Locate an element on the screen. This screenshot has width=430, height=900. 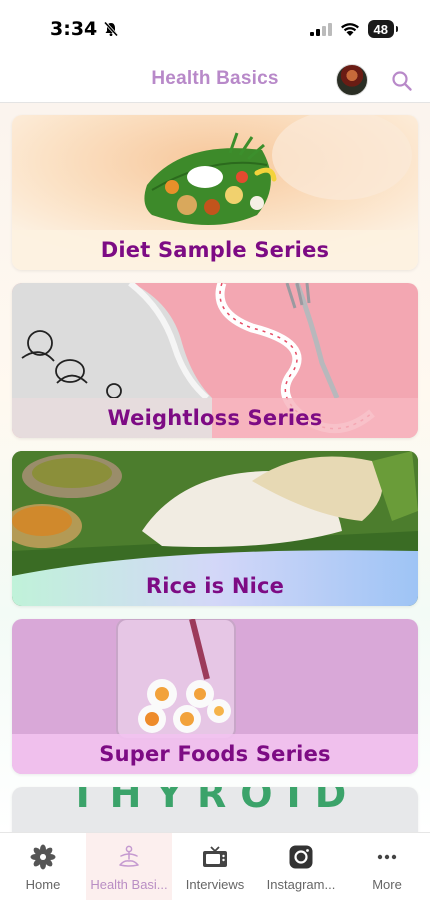
thyroid-letters: THYROID is located at coordinates (215, 801).